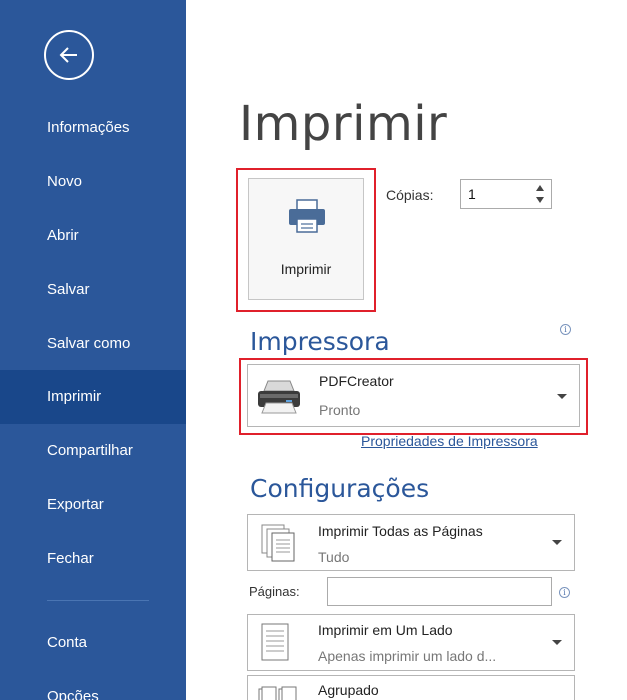  Describe the element at coordinates (472, 194) in the screenshot. I see `copies-value: 1` at that location.